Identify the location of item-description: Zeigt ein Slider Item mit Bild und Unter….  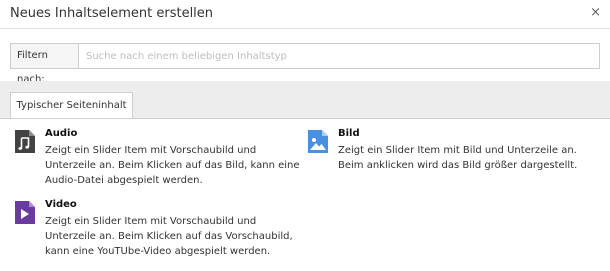
(458, 158).